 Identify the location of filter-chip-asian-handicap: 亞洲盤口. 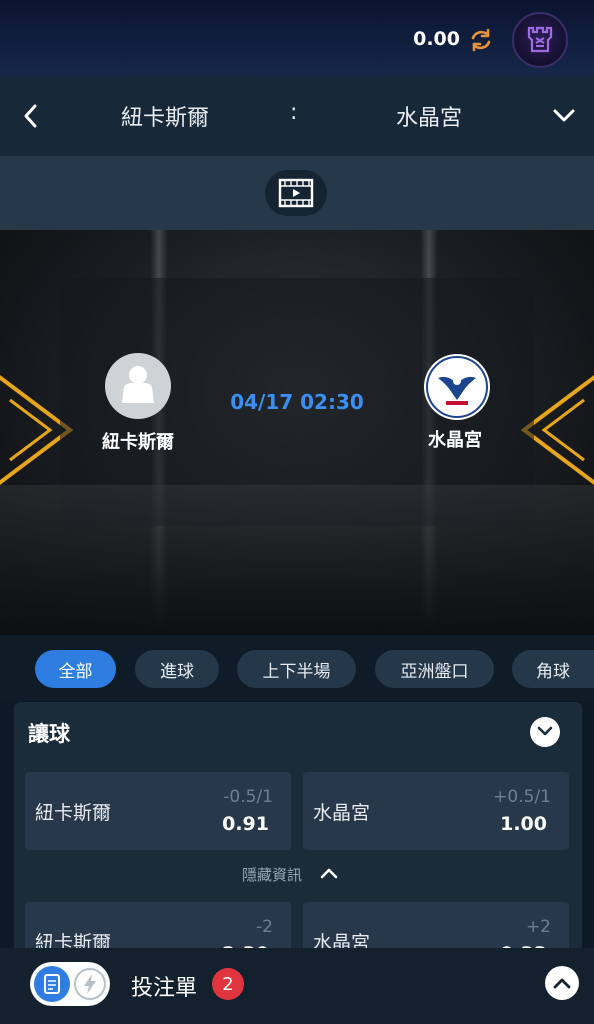
(434, 669).